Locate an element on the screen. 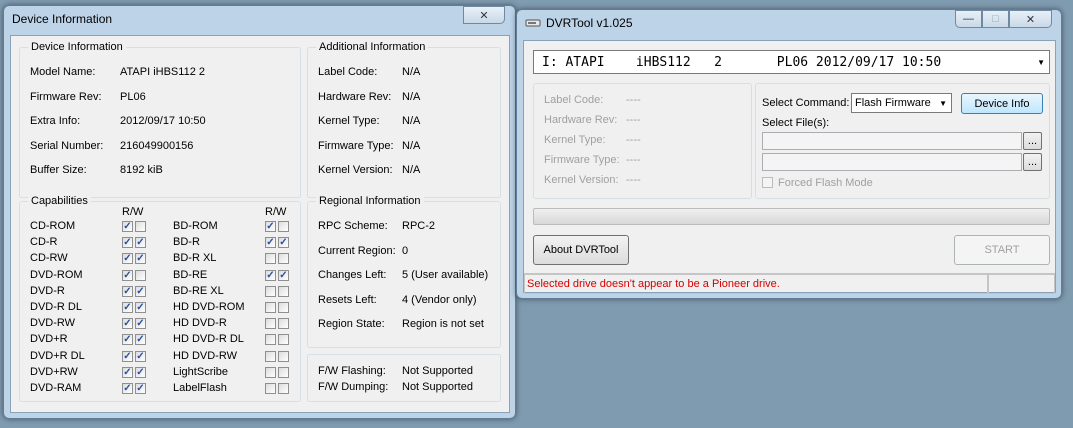 This screenshot has height=428, width=1073. device-info-button: Device Info is located at coordinates (1002, 103).